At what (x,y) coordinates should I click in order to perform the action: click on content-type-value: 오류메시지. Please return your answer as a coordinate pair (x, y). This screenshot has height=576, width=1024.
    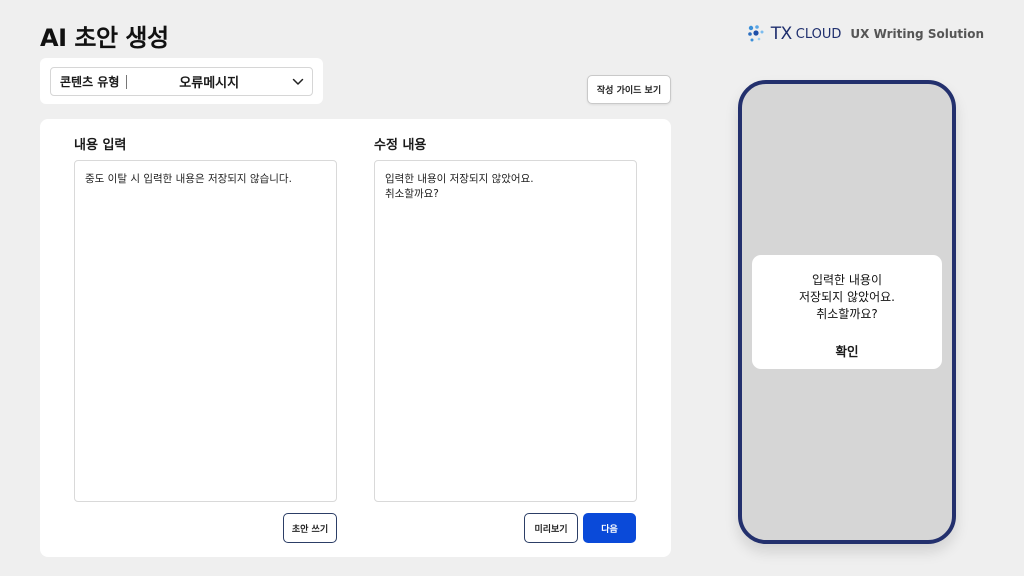
    Looking at the image, I should click on (209, 83).